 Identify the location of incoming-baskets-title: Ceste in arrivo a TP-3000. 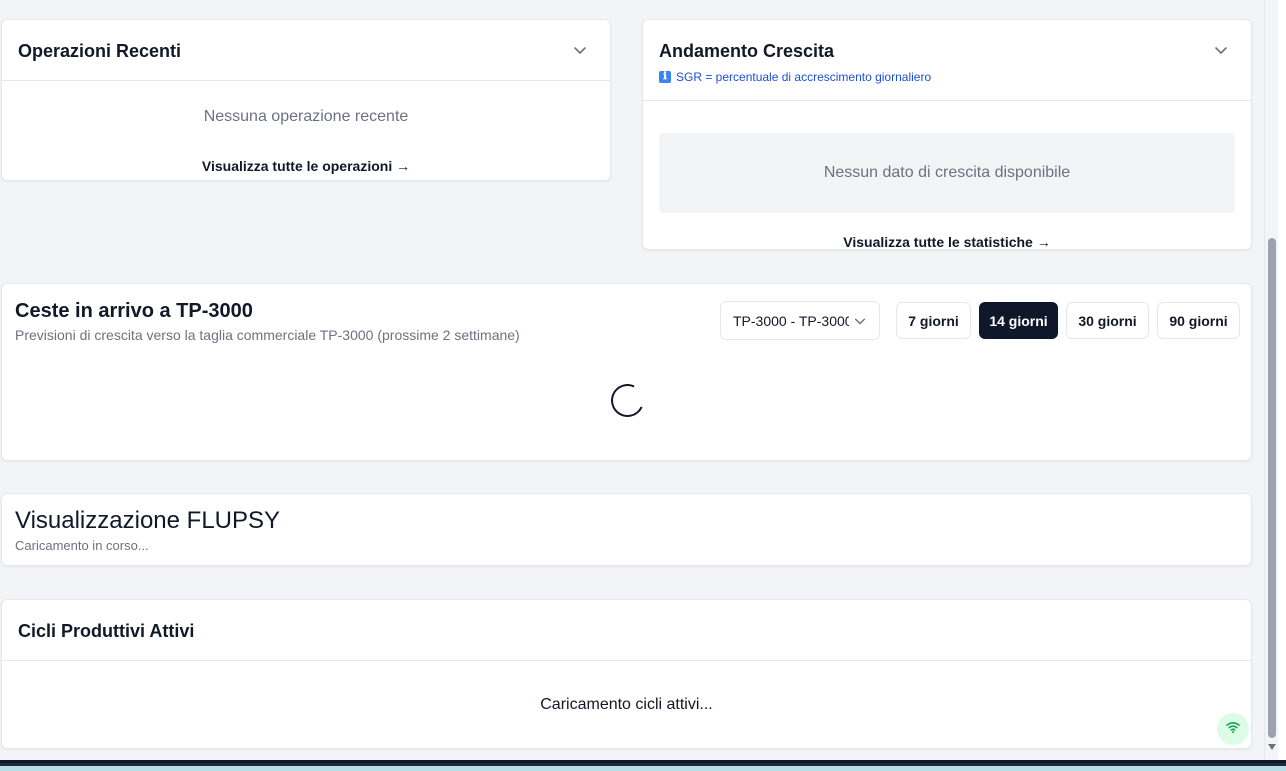
(134, 311).